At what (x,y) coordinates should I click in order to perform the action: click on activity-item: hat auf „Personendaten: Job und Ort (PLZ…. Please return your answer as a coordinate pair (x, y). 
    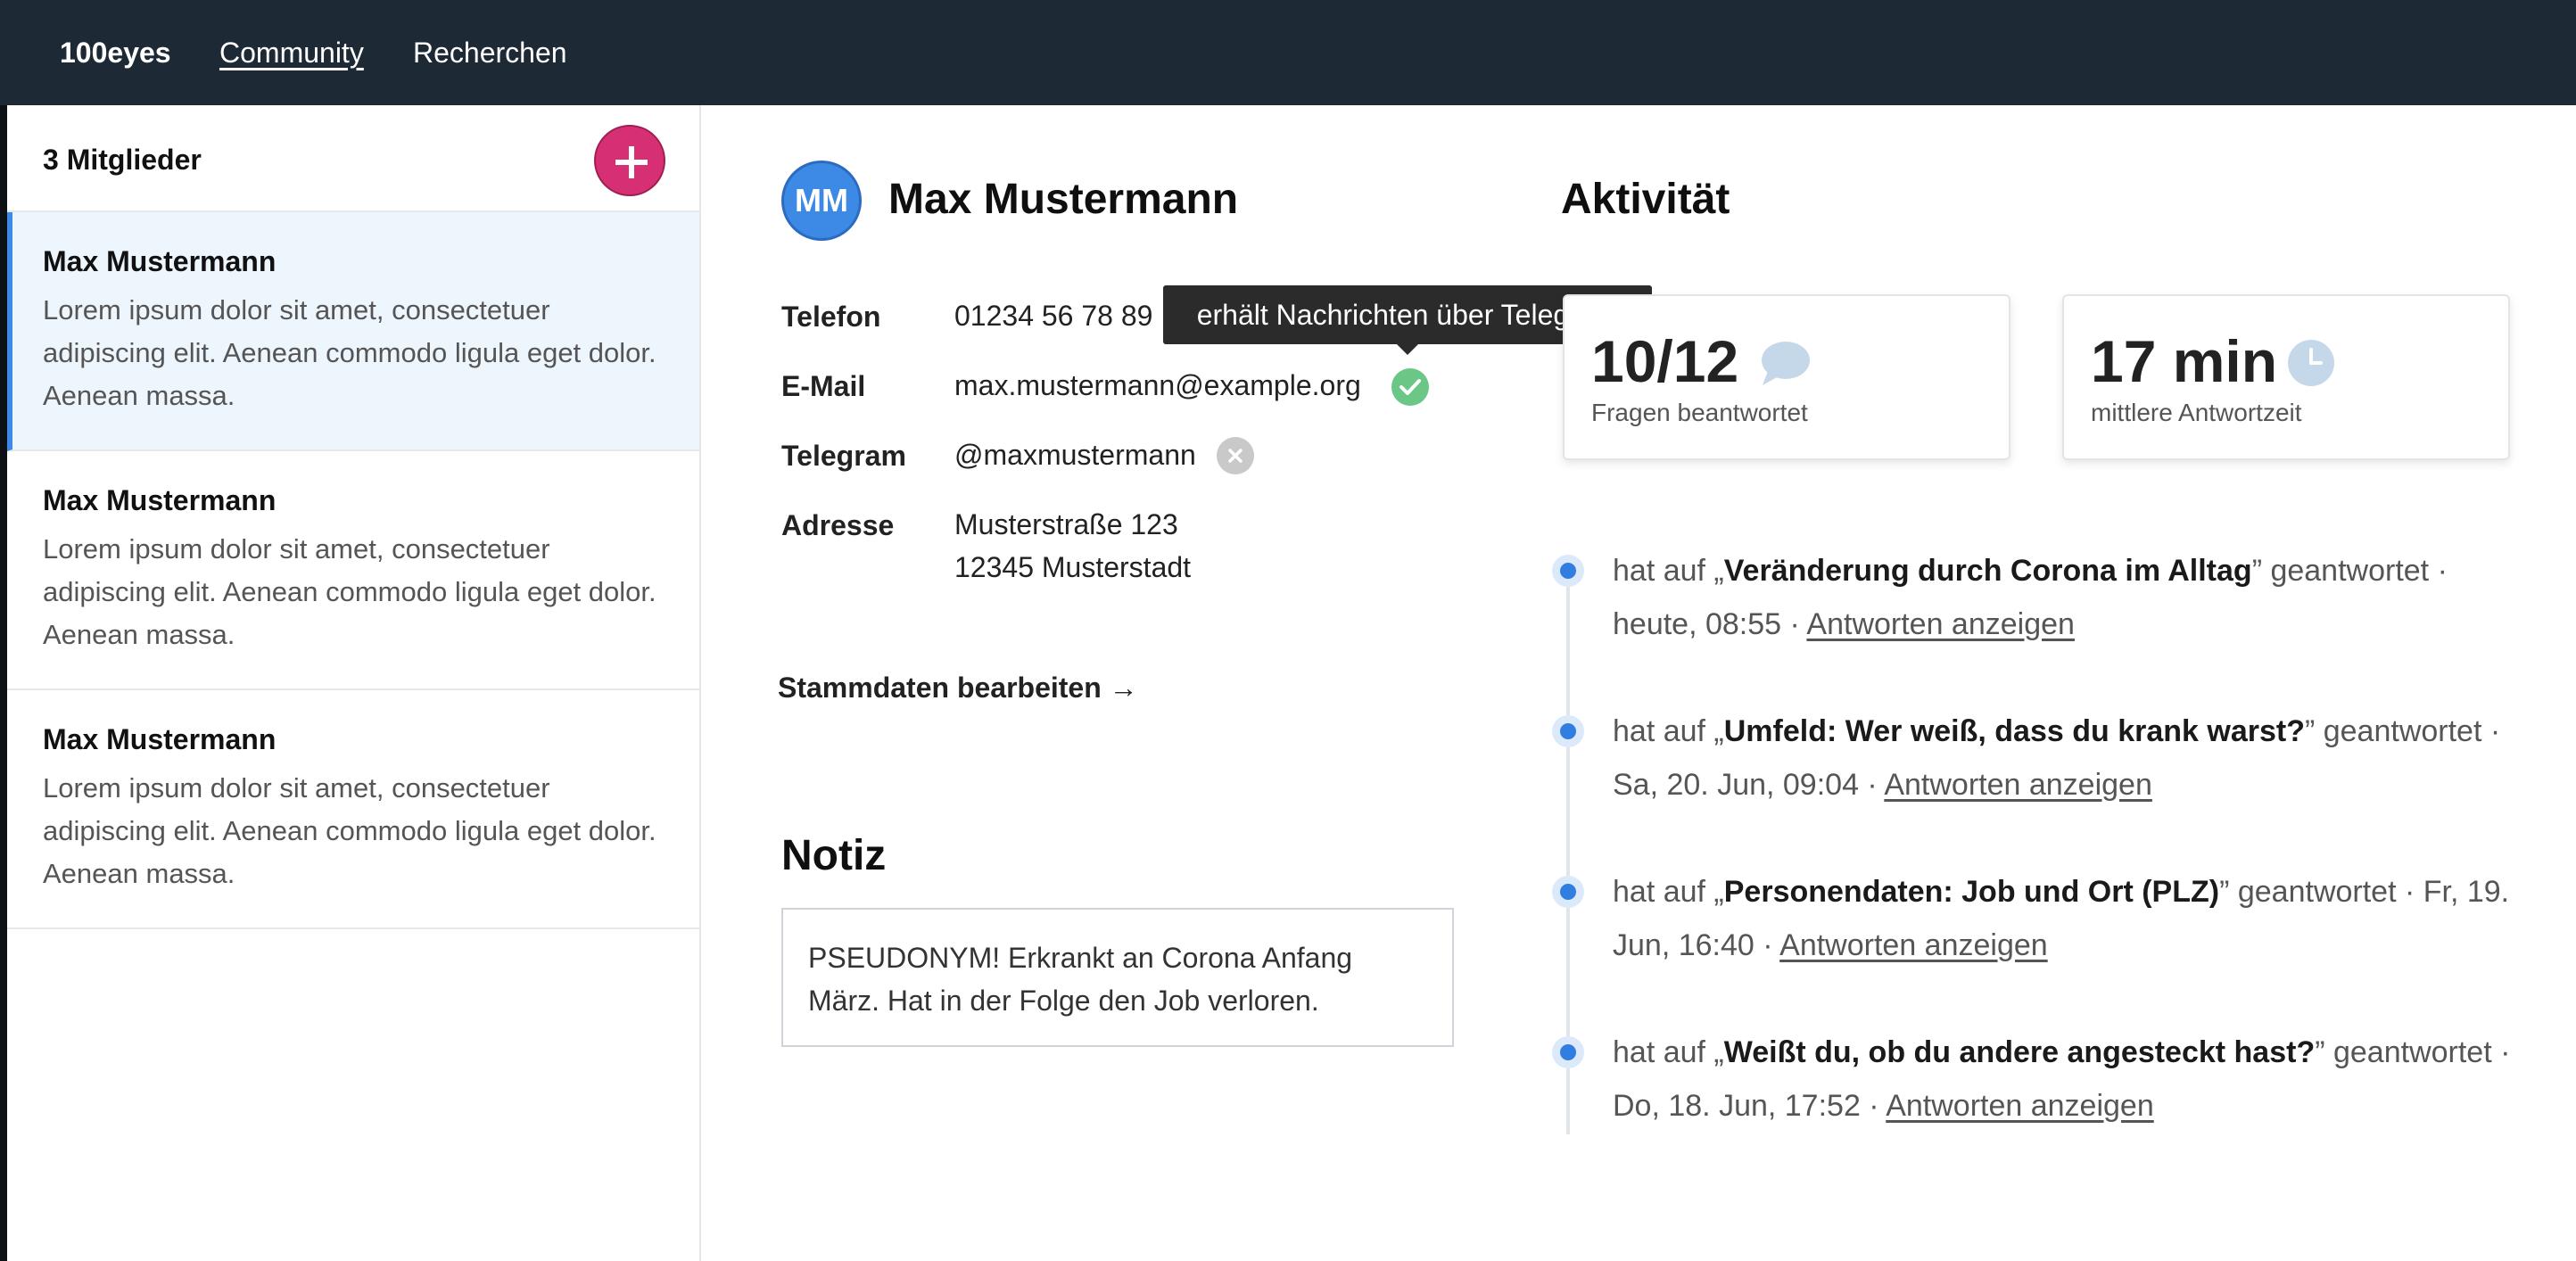
    Looking at the image, I should click on (2066, 918).